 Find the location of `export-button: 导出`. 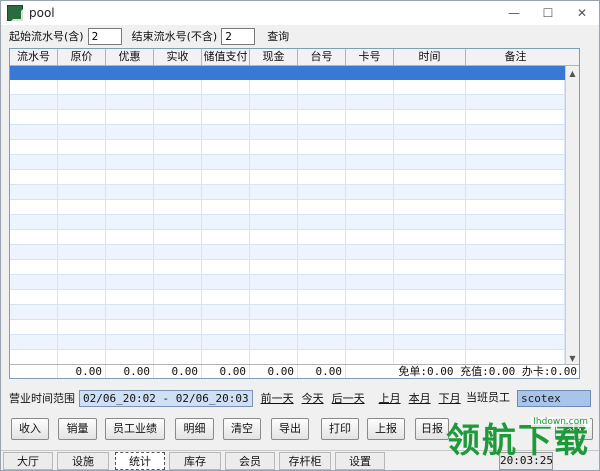

export-button: 导出 is located at coordinates (290, 429).